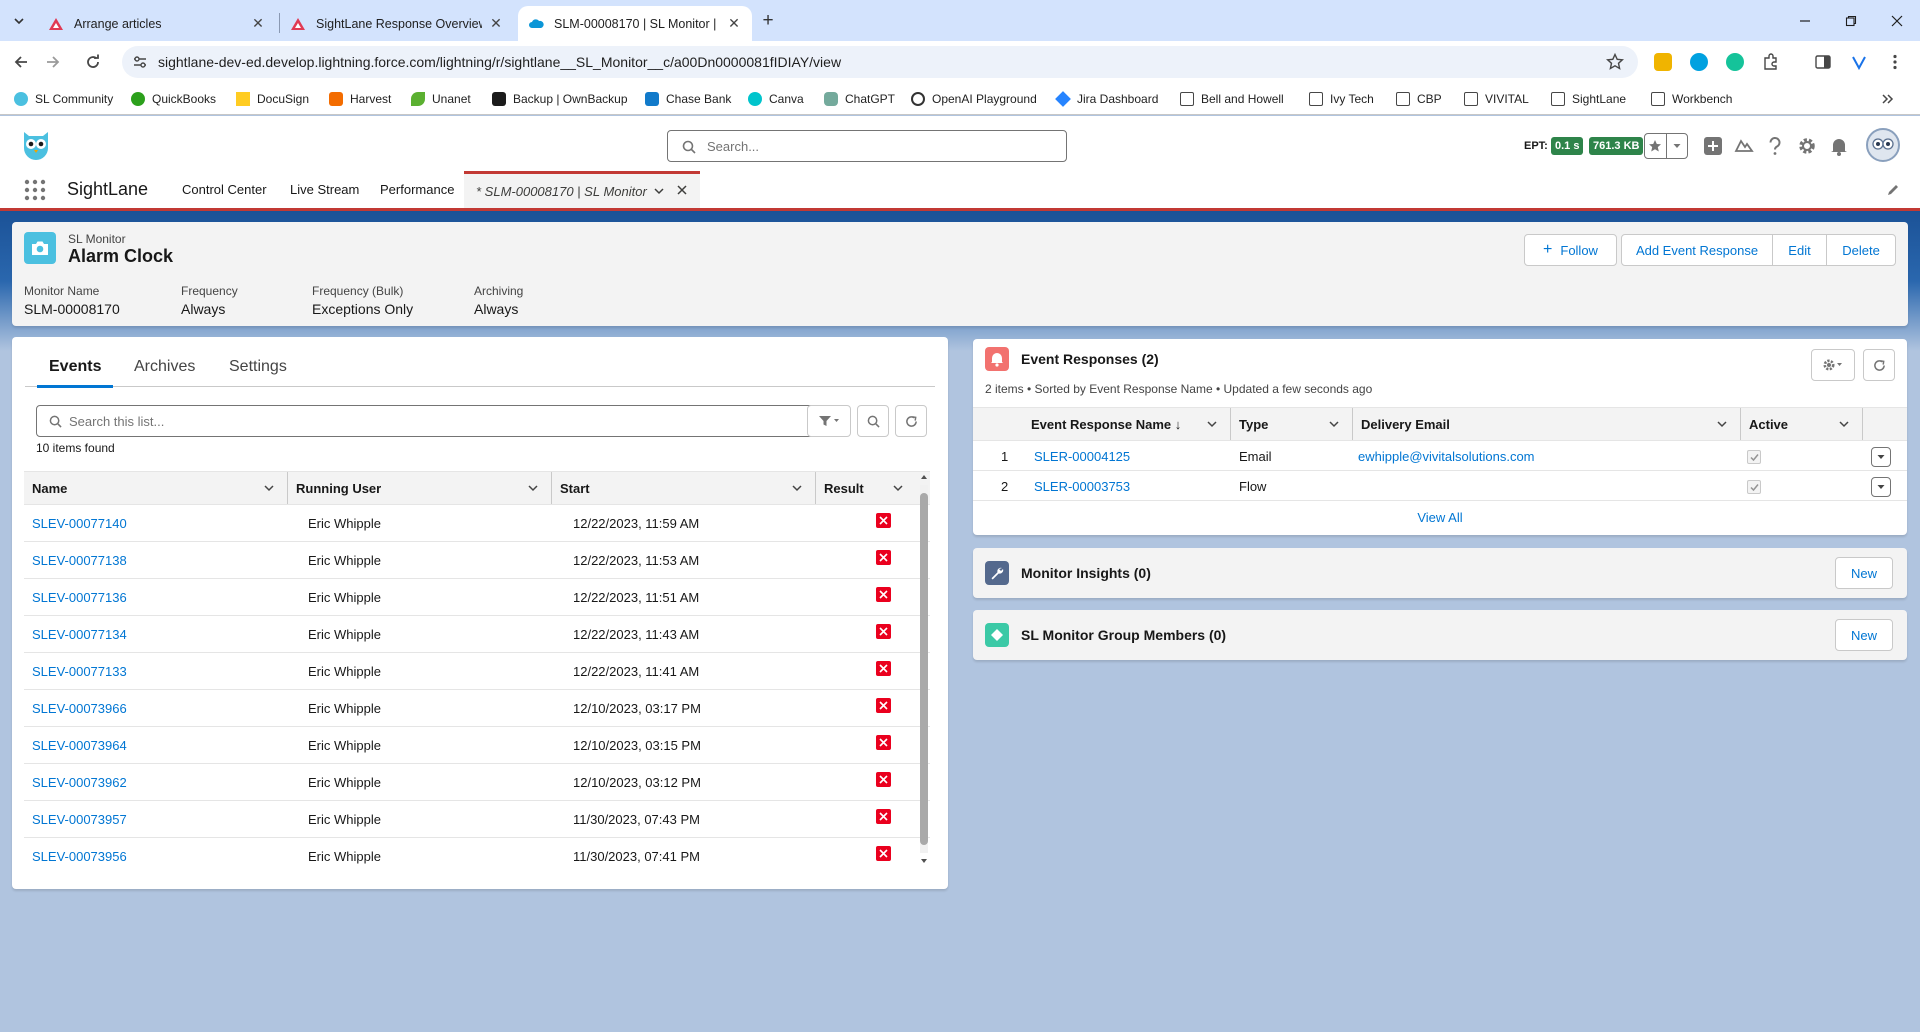 This screenshot has height=1032, width=1920. I want to click on user-avatar, so click(1883, 145).